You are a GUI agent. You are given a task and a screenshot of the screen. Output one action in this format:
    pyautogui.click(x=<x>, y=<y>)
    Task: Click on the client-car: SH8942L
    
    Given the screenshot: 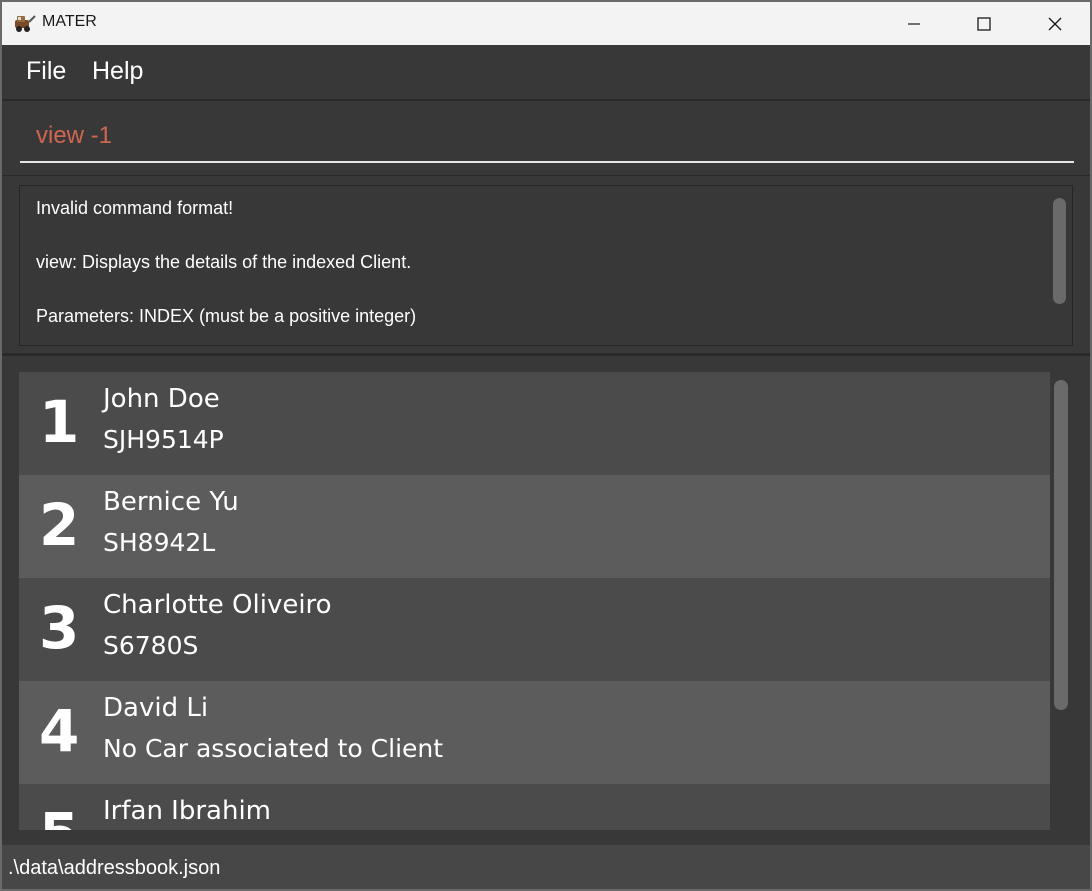 What is the action you would take?
    pyautogui.click(x=159, y=542)
    